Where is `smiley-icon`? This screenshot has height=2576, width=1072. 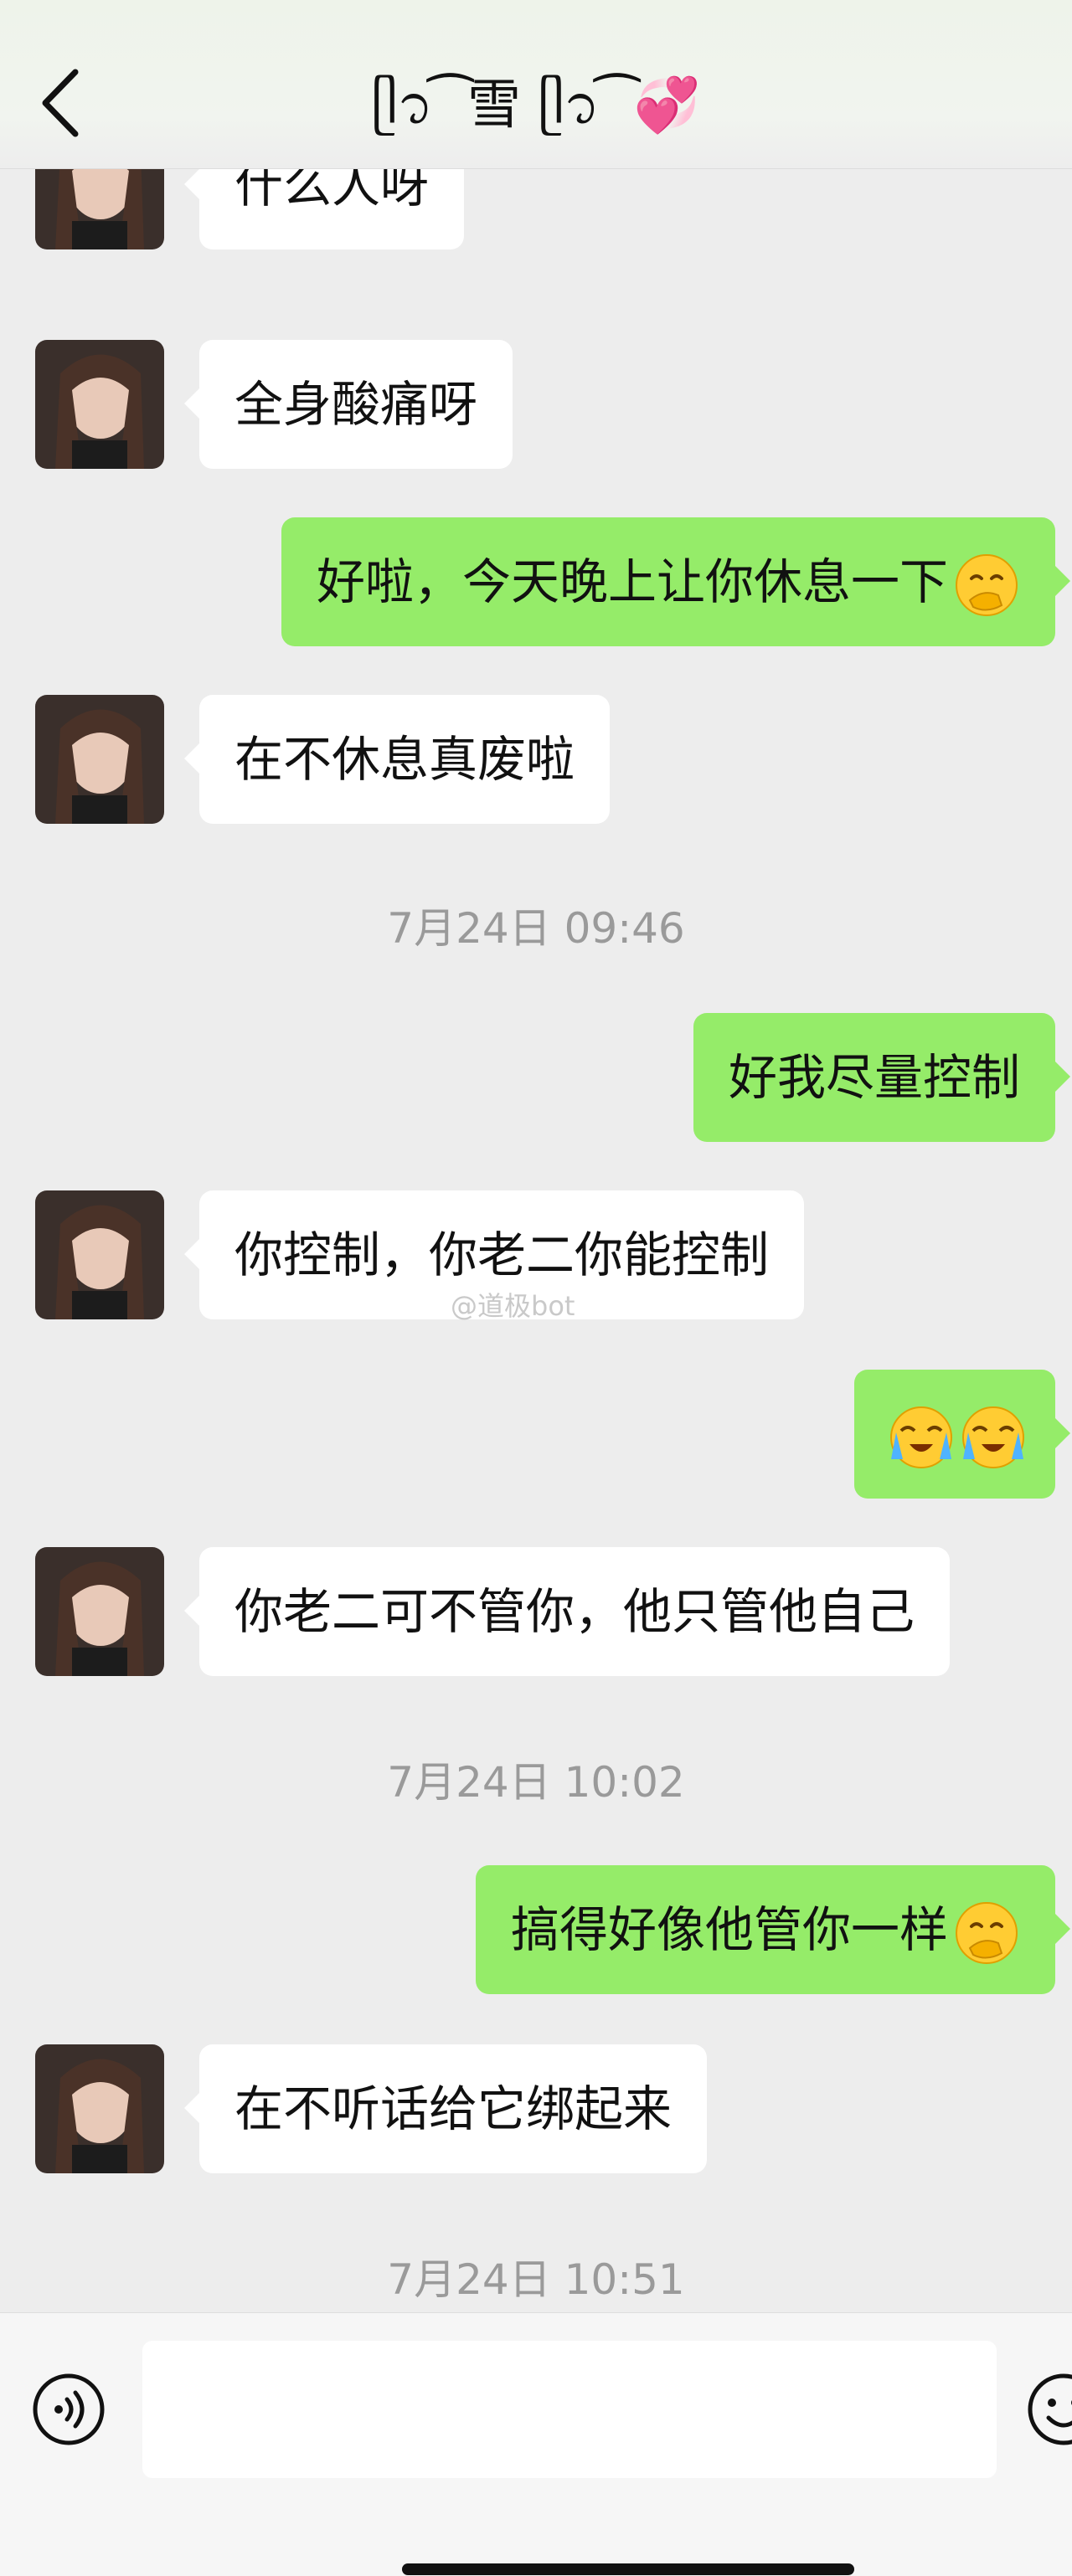
smiley-icon is located at coordinates (1047, 2410).